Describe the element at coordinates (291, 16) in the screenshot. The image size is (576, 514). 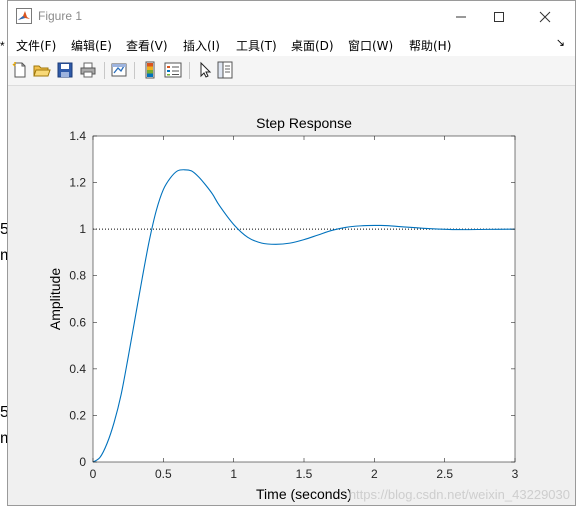
I see `title-bar: Figure 1` at that location.